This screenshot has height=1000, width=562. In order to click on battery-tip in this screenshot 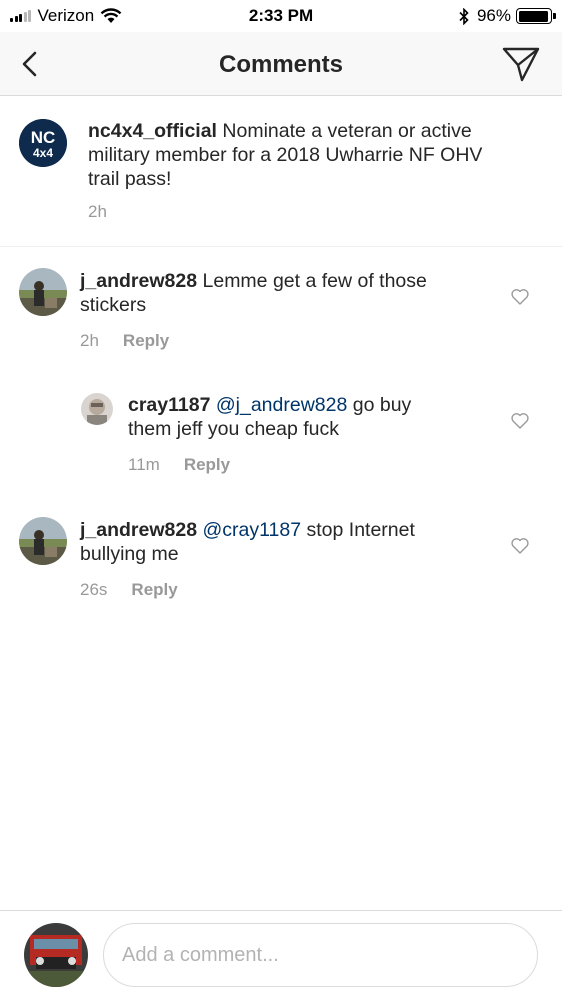, I will do `click(554, 16)`.